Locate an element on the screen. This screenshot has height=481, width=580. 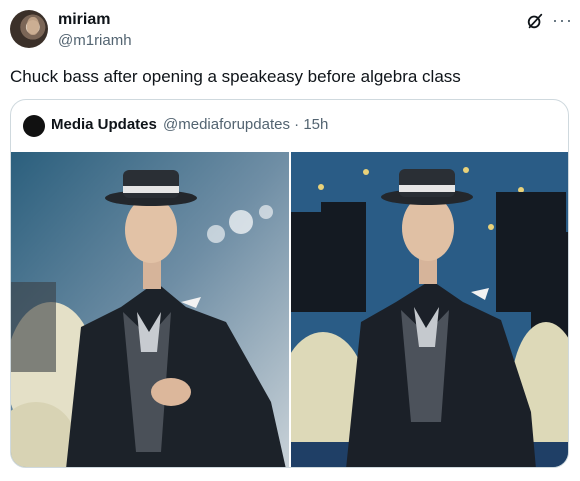
author-handle: @m1riamh is located at coordinates (95, 40).